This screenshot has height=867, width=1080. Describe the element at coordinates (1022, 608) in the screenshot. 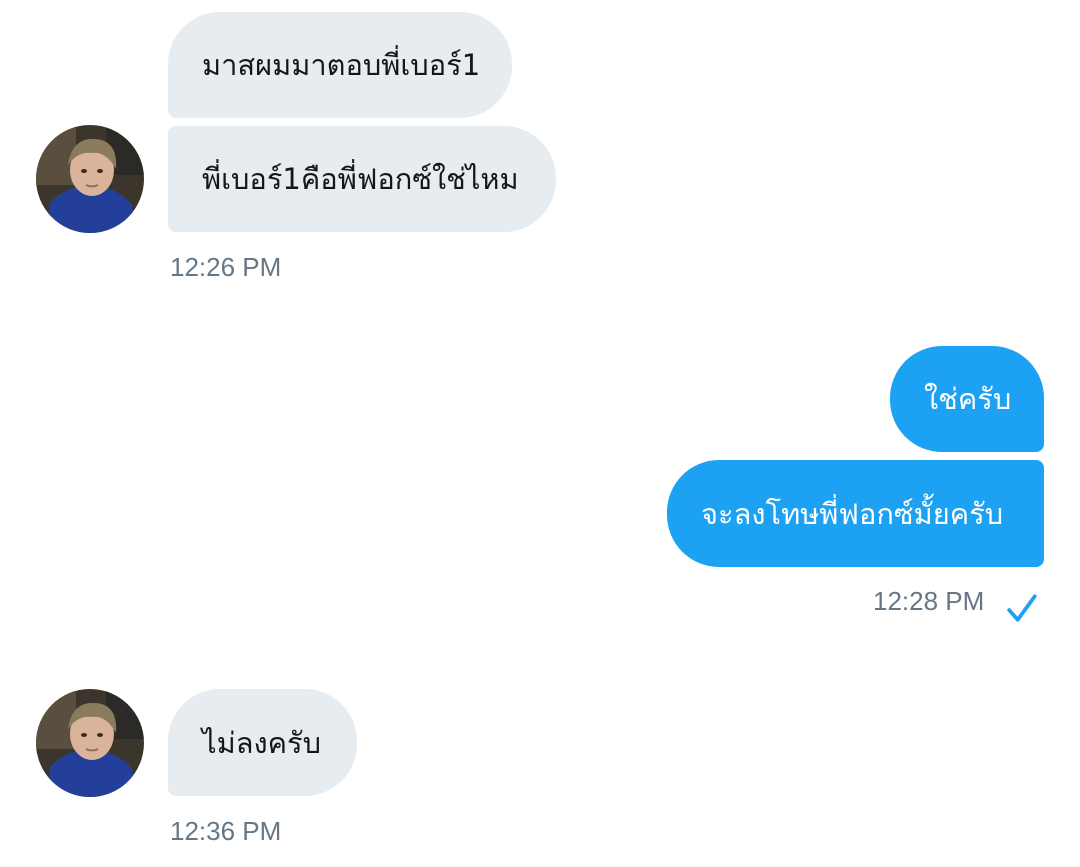

I see `checkmark-icon` at that location.